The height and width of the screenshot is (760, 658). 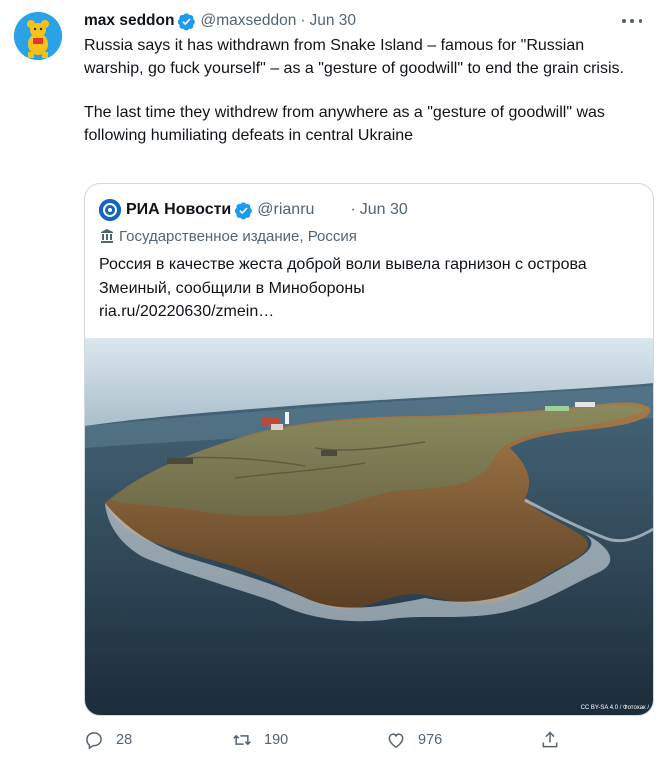 What do you see at coordinates (430, 740) in the screenshot?
I see `like-count: 976` at bounding box center [430, 740].